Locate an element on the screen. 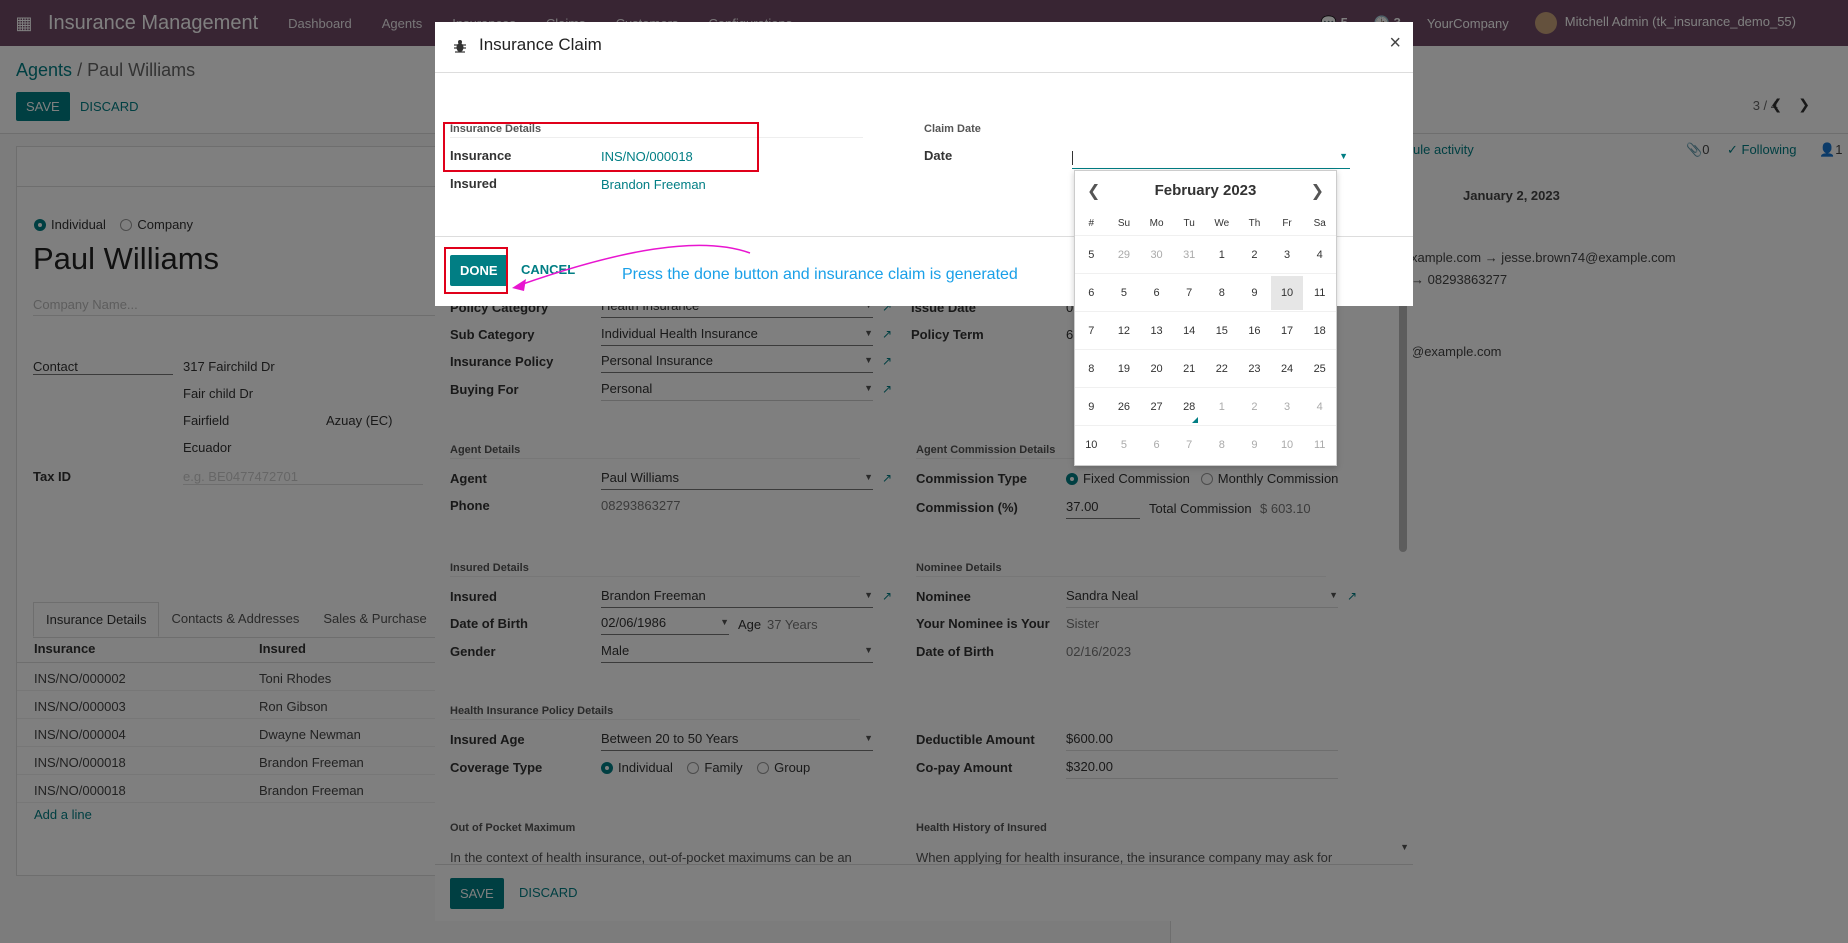 This screenshot has width=1848, height=943. datepicker-week-row: 6 5 6 7 8 9 10 11 is located at coordinates (1205, 292).